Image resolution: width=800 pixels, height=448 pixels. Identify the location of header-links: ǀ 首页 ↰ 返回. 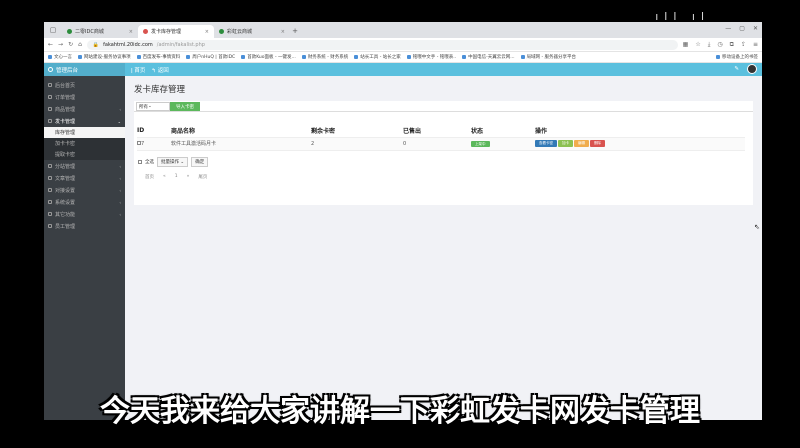
(147, 70).